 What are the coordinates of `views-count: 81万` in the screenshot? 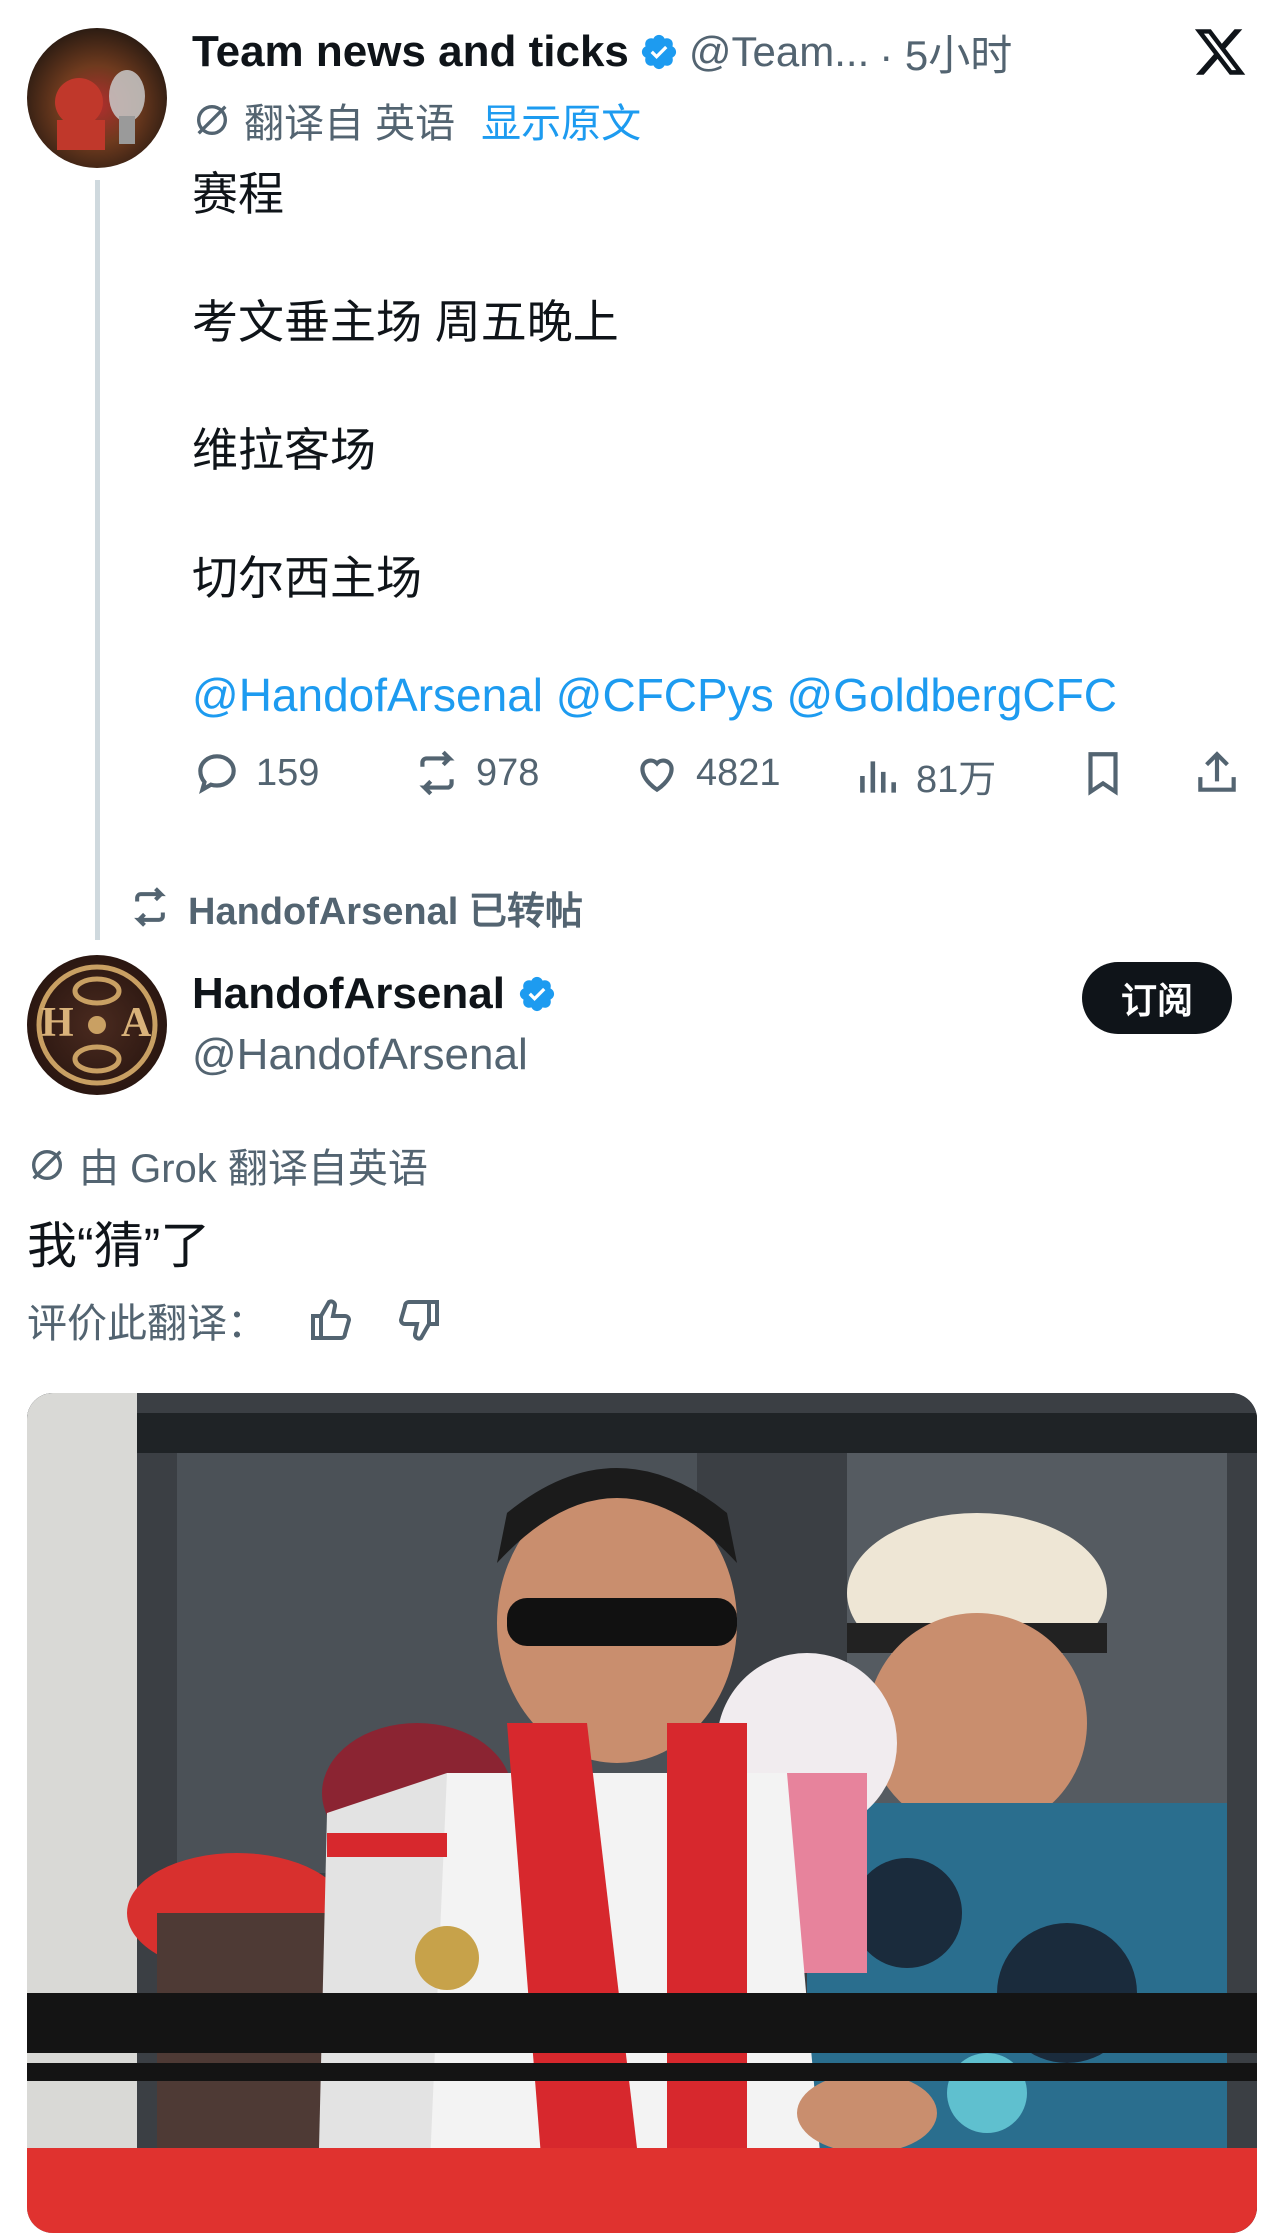 It's located at (956, 780).